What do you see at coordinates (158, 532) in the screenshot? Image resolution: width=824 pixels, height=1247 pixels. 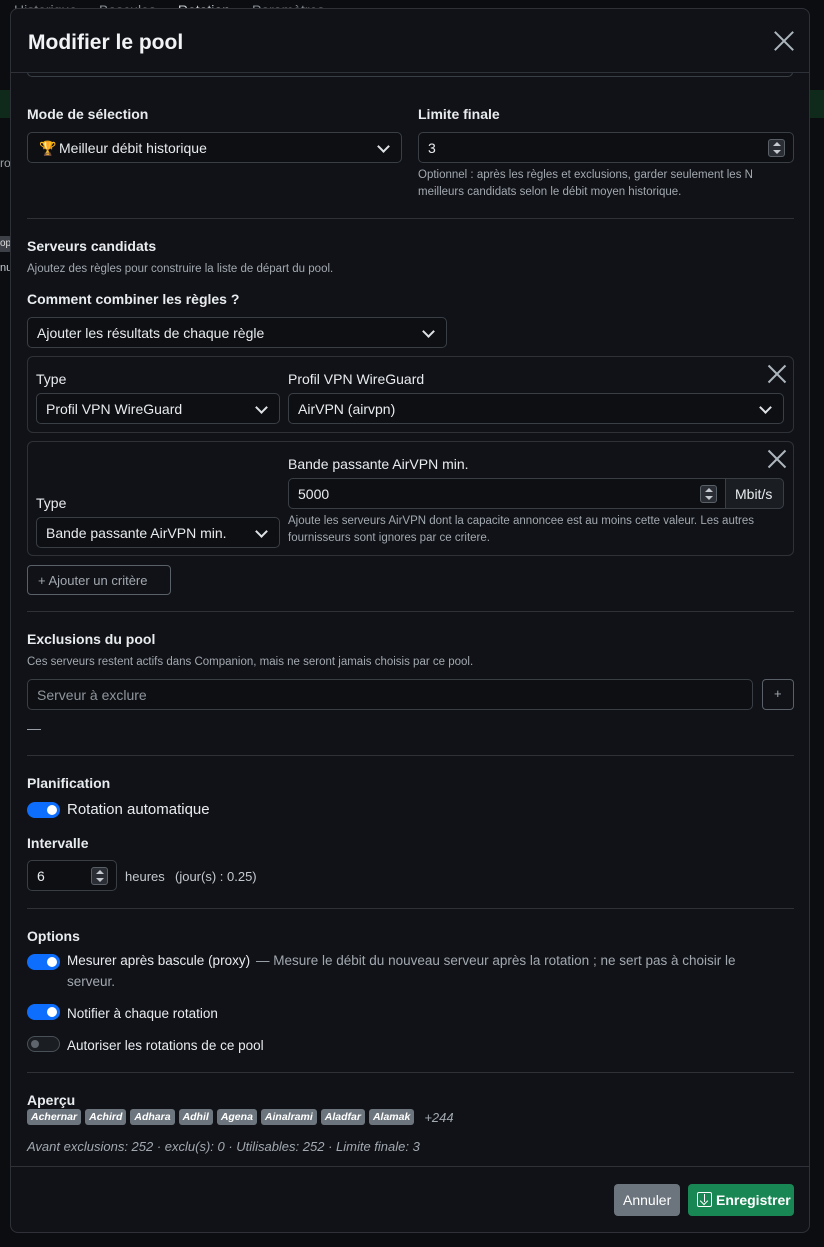 I see `rule-type-select: Bande passante AirVPN min.` at bounding box center [158, 532].